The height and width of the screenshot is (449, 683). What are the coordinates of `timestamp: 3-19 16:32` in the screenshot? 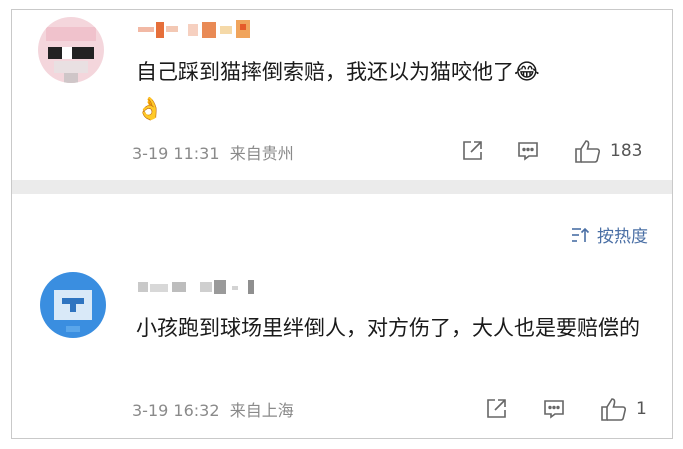 It's located at (176, 410).